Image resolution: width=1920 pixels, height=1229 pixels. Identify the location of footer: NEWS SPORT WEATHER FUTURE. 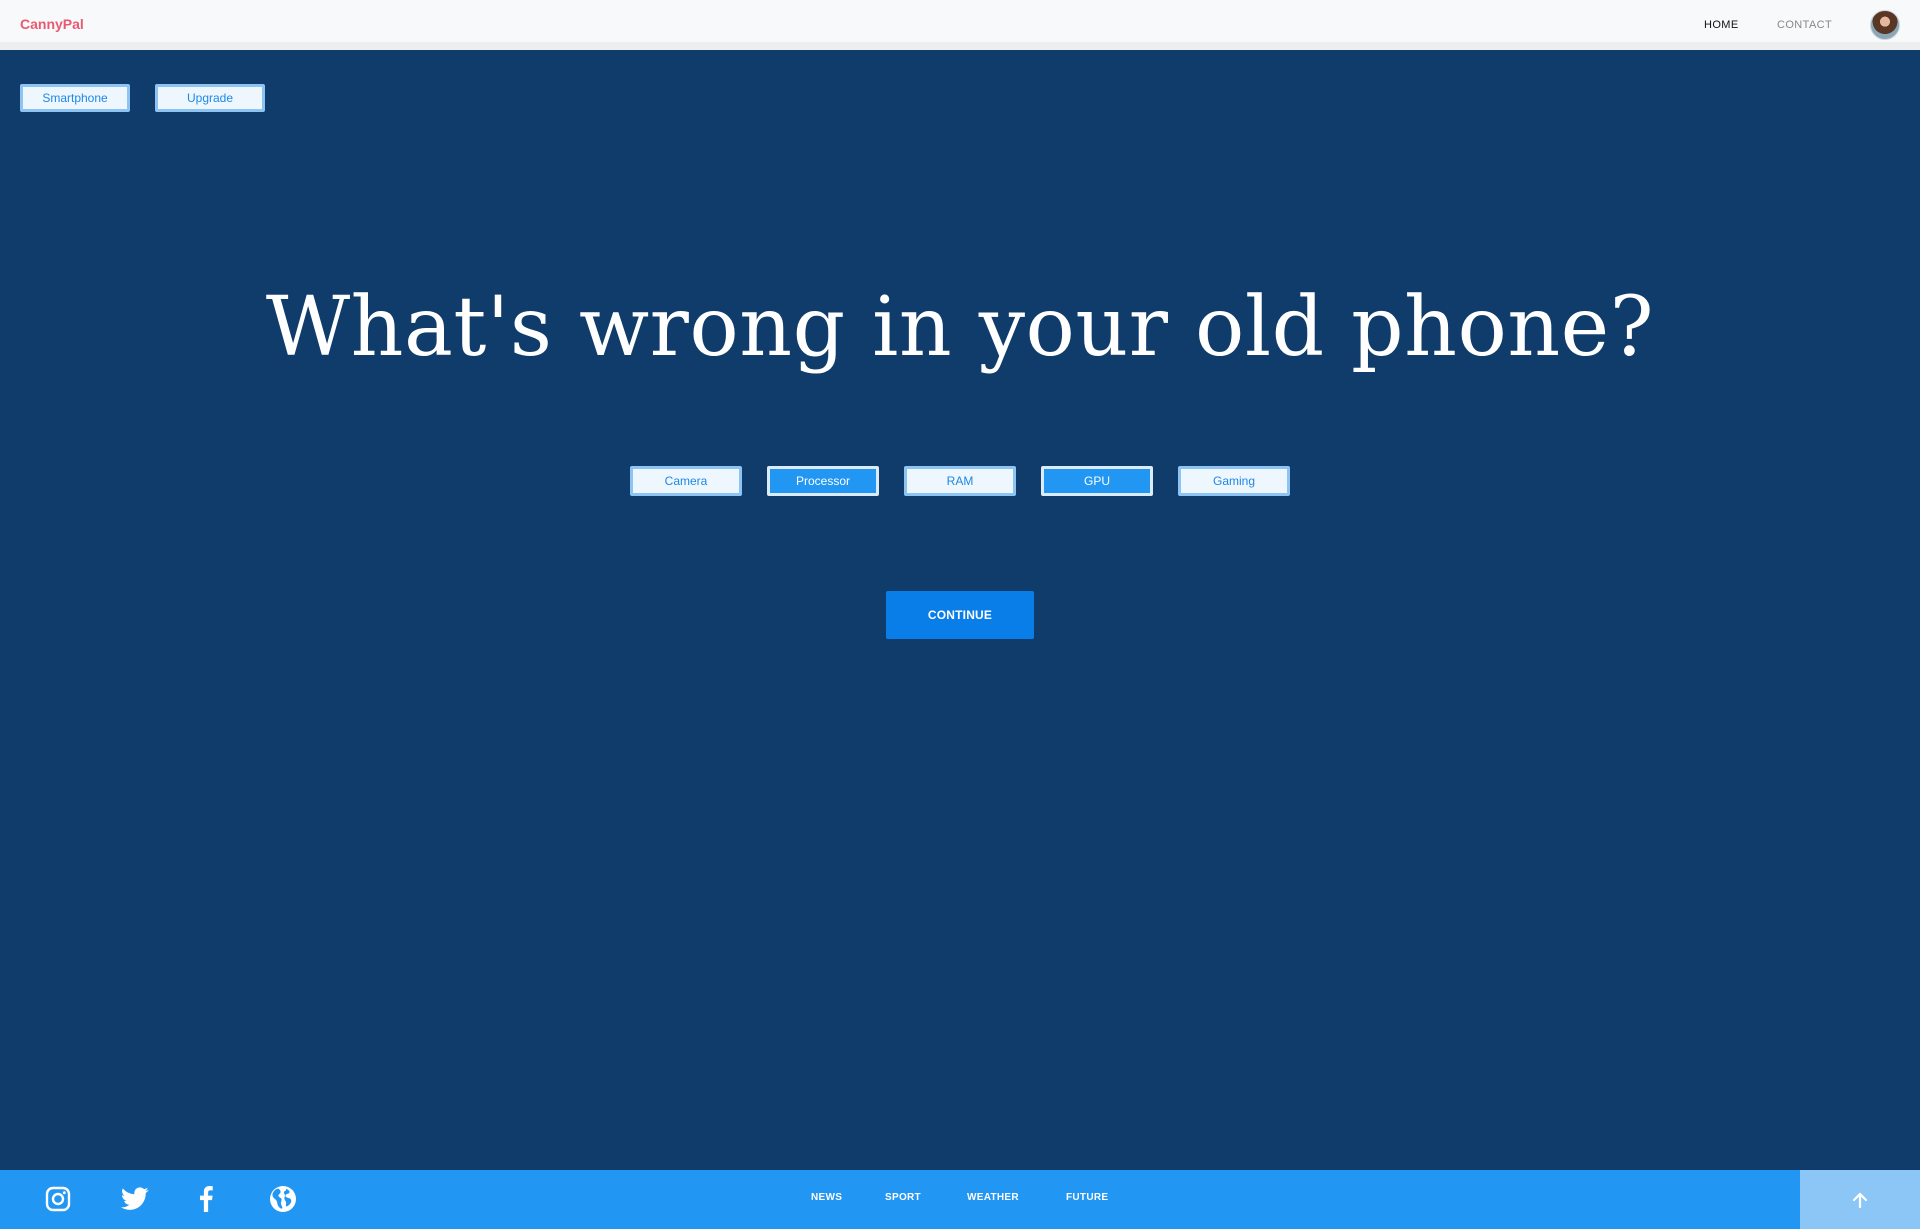
(960, 1199).